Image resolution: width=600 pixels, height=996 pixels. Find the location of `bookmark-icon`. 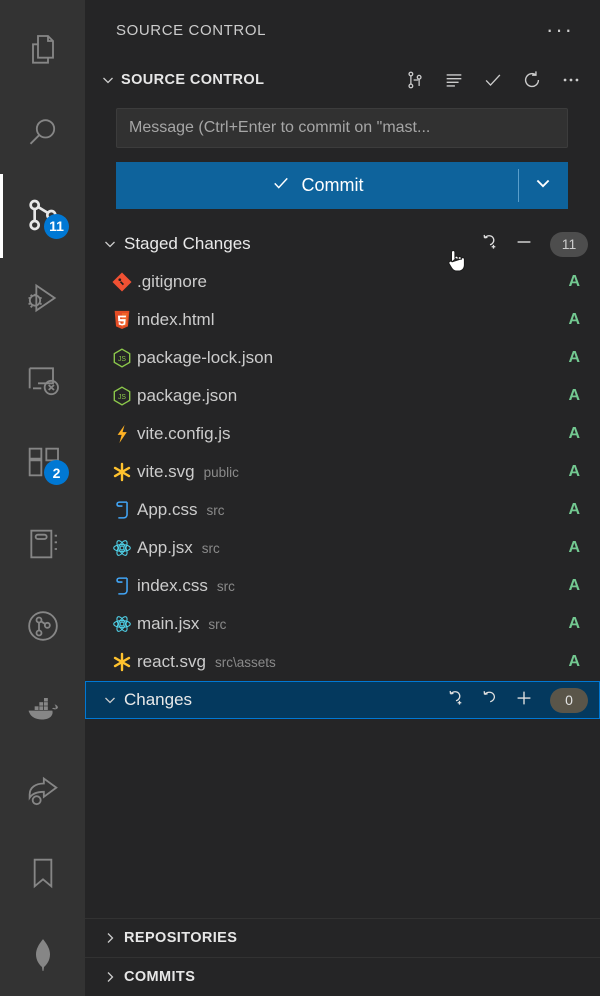

bookmark-icon is located at coordinates (43, 873).